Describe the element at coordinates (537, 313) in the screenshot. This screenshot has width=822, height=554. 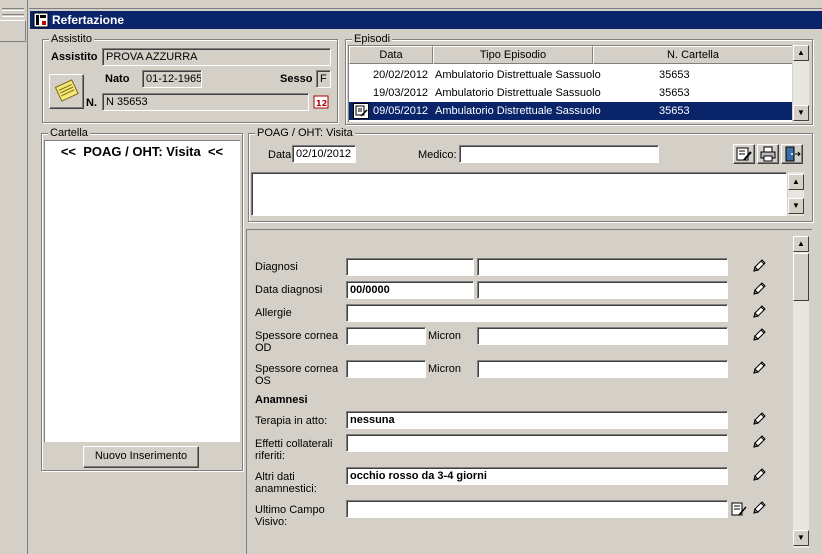
I see `allergie-field` at that location.